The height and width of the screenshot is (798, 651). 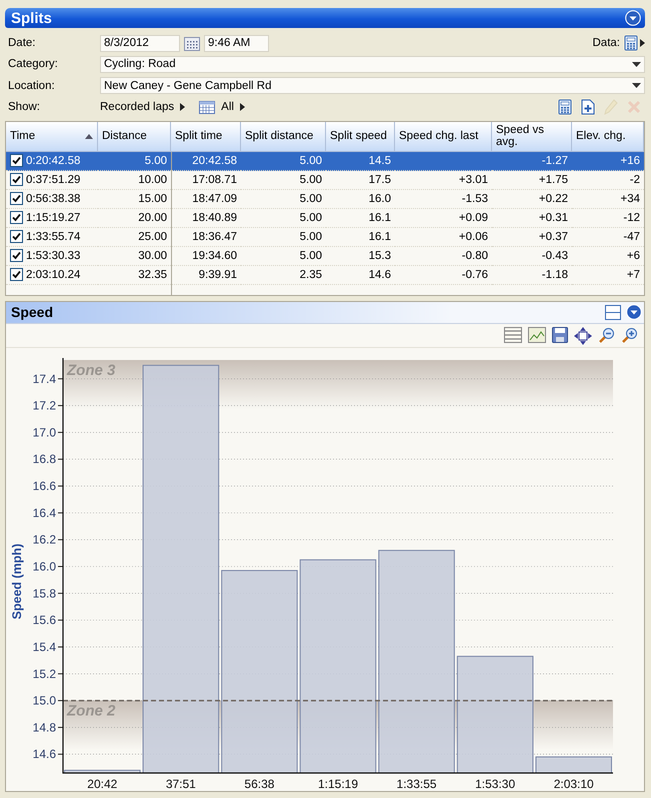 I want to click on calendar-icon, so click(x=192, y=43).